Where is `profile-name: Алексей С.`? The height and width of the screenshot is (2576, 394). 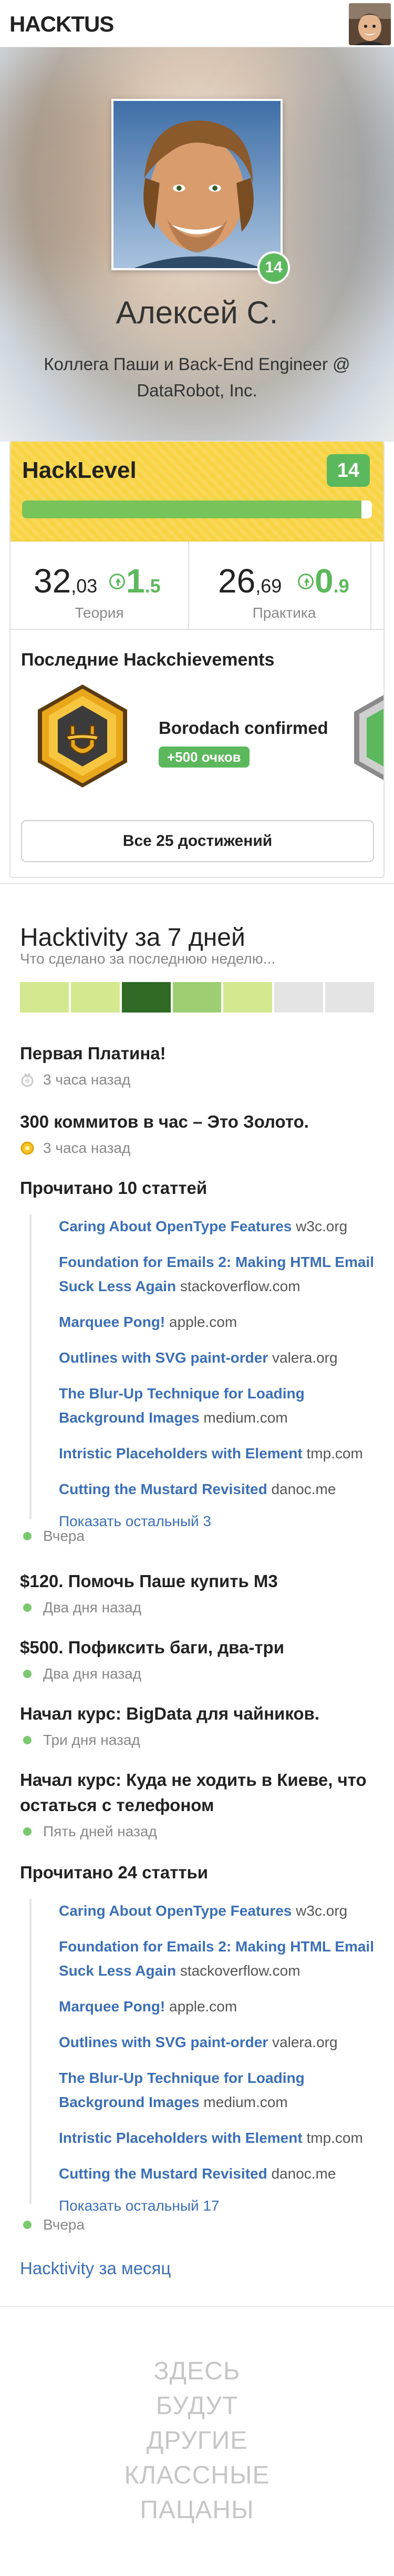
profile-name: Алексей С. is located at coordinates (197, 312).